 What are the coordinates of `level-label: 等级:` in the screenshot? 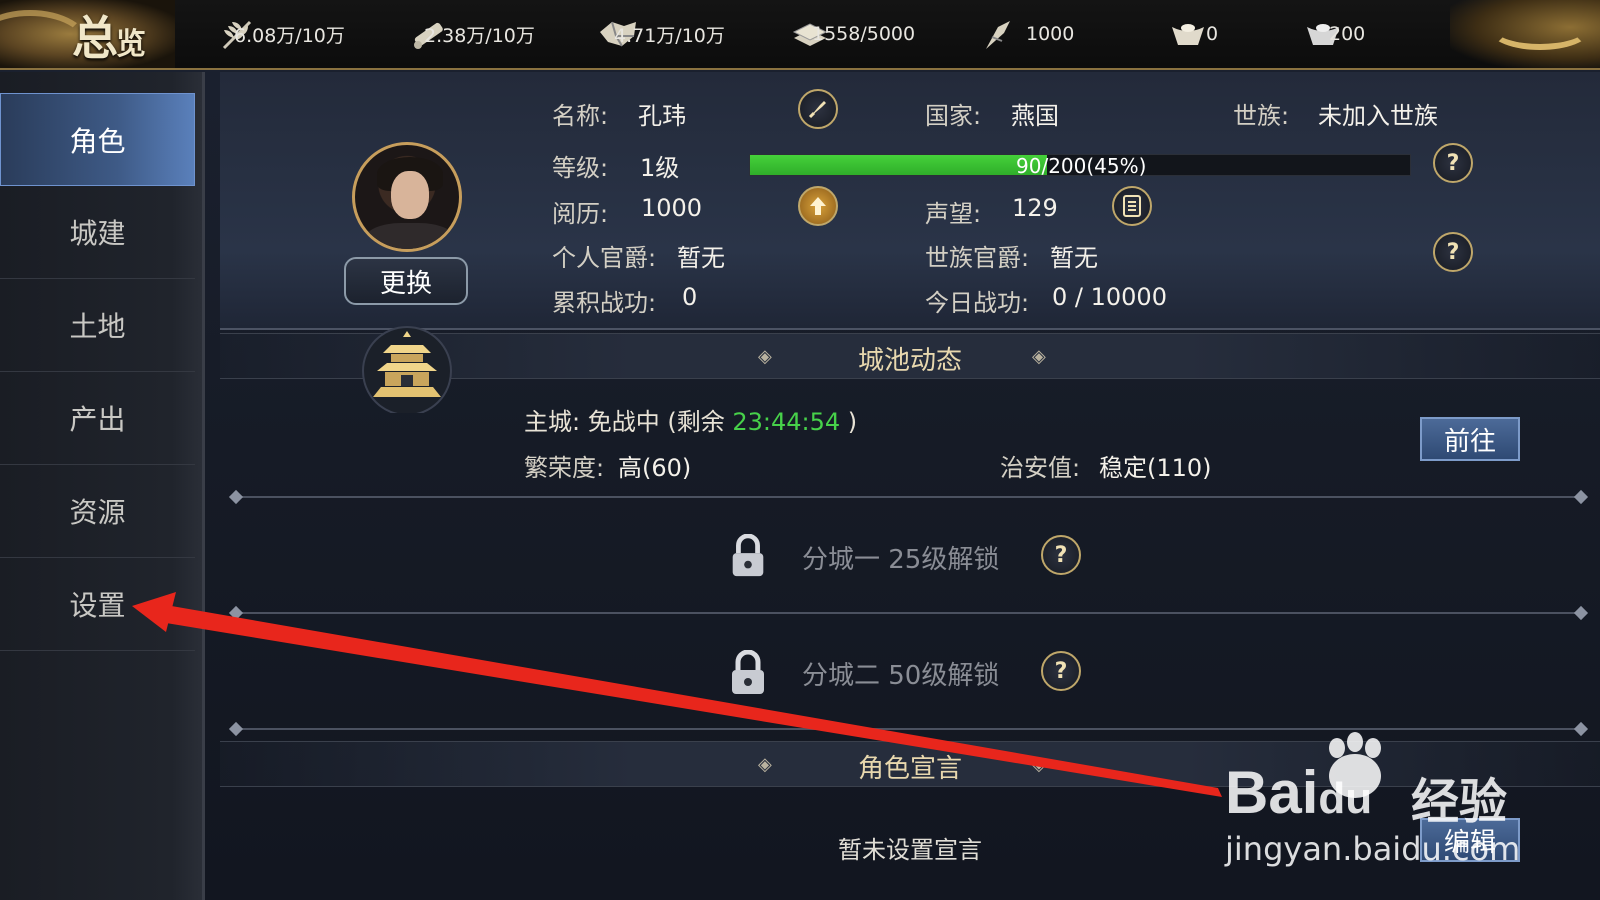 It's located at (580, 168).